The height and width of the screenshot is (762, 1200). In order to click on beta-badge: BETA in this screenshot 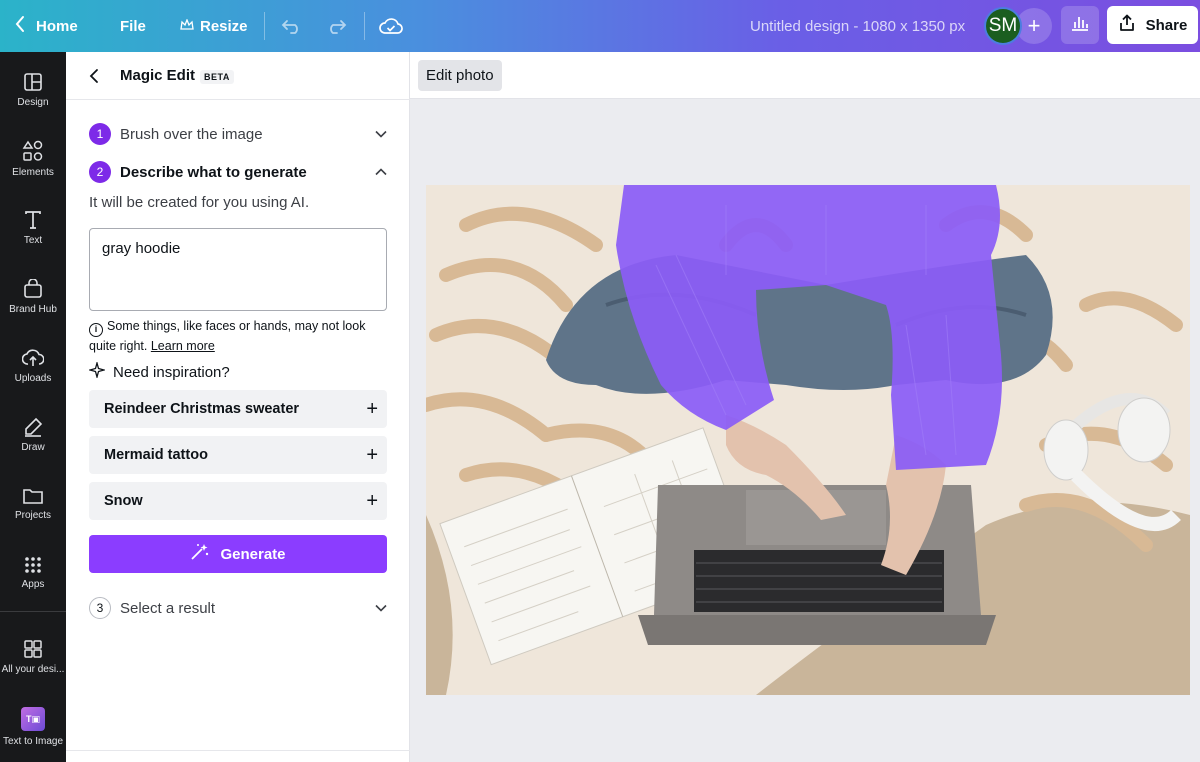, I will do `click(217, 77)`.